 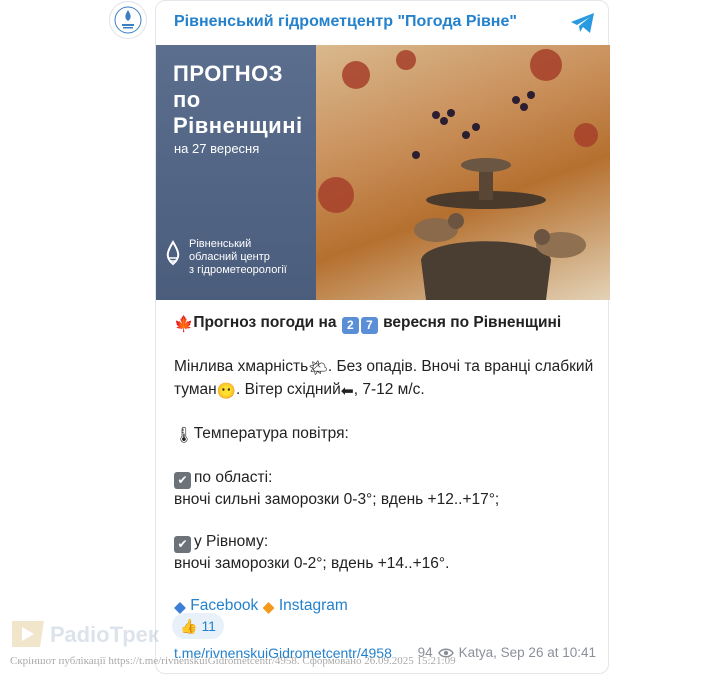 I want to click on maple-leaf-icon: 🍁, so click(x=184, y=324).